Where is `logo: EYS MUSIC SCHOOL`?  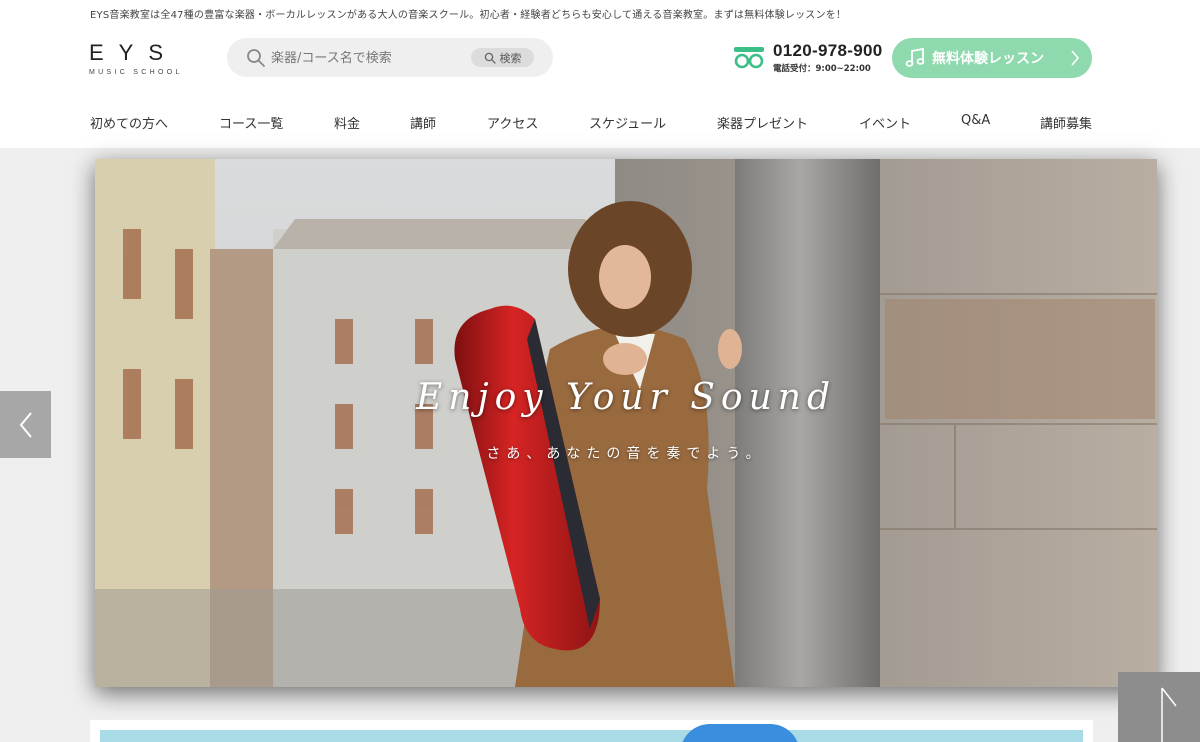
logo: EYS MUSIC SCHOOL is located at coordinates (136, 58).